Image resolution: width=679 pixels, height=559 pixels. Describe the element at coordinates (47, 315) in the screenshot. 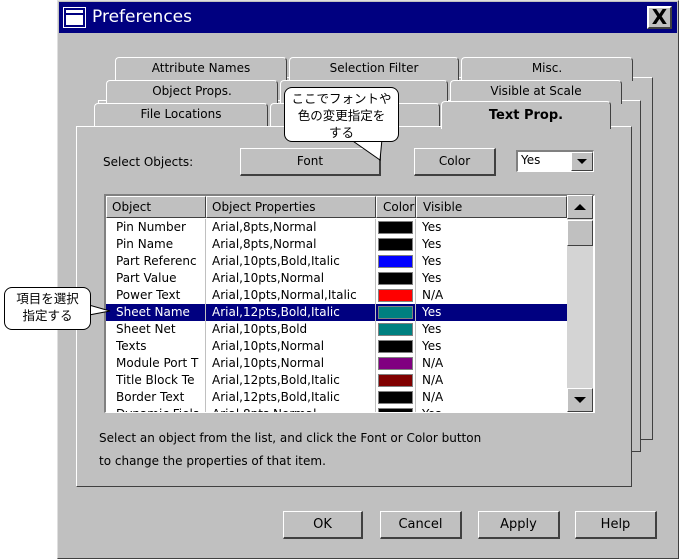

I see `callout-select-item-line: 指定する` at that location.